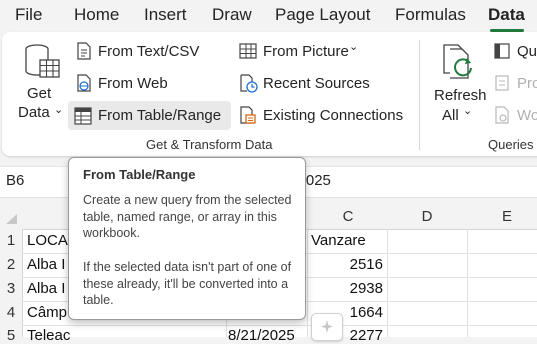  What do you see at coordinates (11, 288) in the screenshot?
I see `row-header-3: 3` at bounding box center [11, 288].